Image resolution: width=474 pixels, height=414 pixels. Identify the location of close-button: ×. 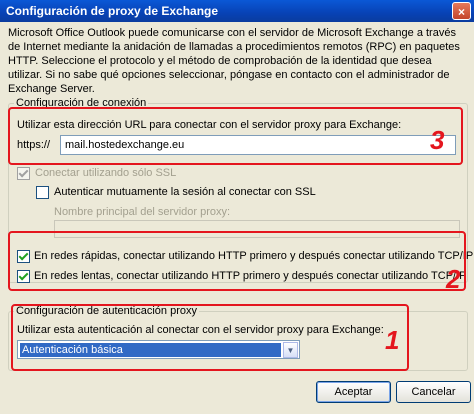
(461, 11).